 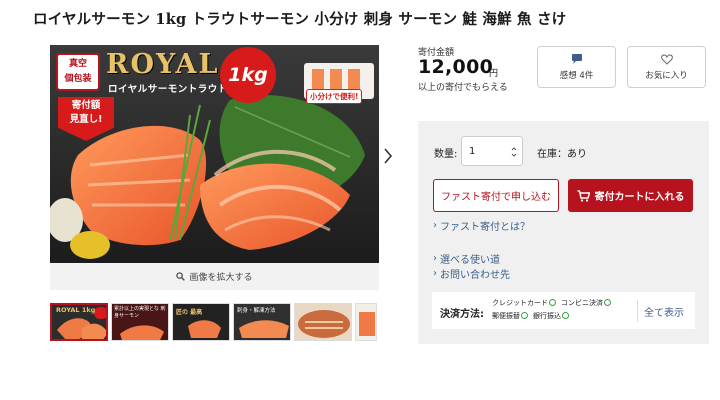 I want to click on thumbnail-strip: ROYAL 1kg 累計以上の実現とな 刺身サーモン 匠の 最高 刺身・解凍方法, so click(x=213, y=322).